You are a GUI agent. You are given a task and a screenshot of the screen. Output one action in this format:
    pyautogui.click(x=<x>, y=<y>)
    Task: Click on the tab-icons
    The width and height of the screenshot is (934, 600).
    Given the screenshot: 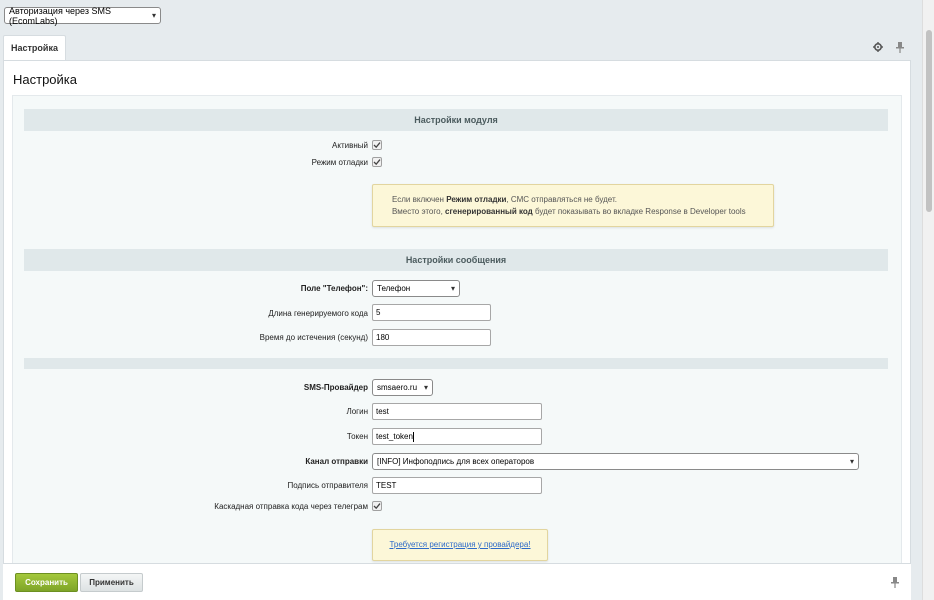 What is the action you would take?
    pyautogui.click(x=889, y=47)
    